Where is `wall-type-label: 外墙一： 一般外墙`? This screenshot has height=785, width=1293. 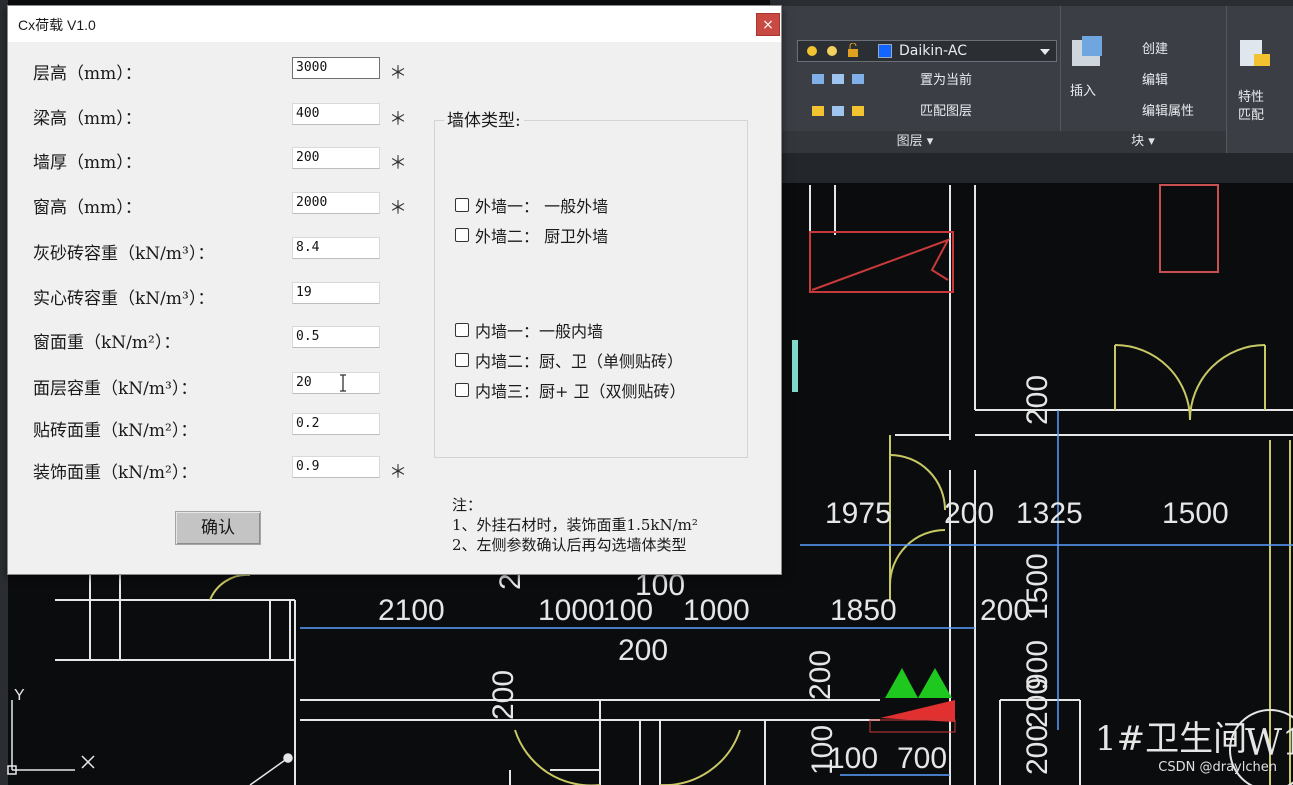
wall-type-label: 外墙一： 一般外墙 is located at coordinates (541, 205).